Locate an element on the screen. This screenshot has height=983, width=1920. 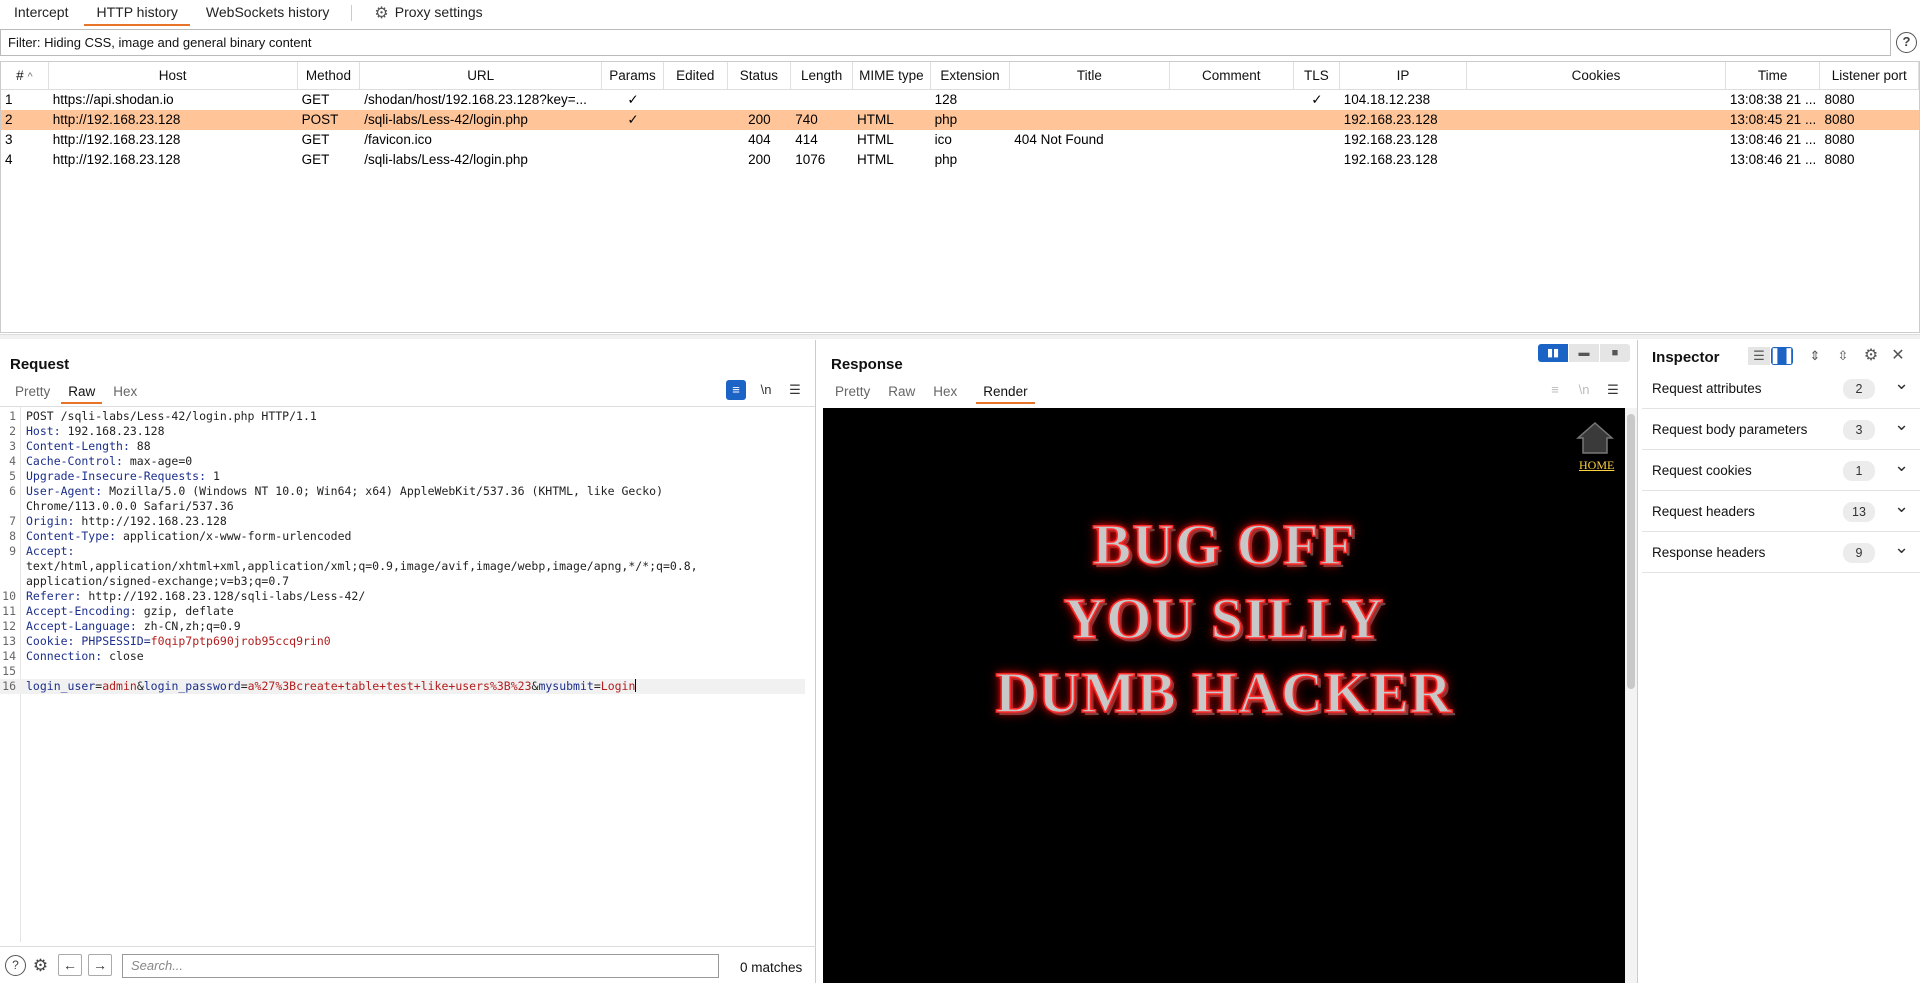
collapse-all-icon: ⇳ is located at coordinates (1843, 356).